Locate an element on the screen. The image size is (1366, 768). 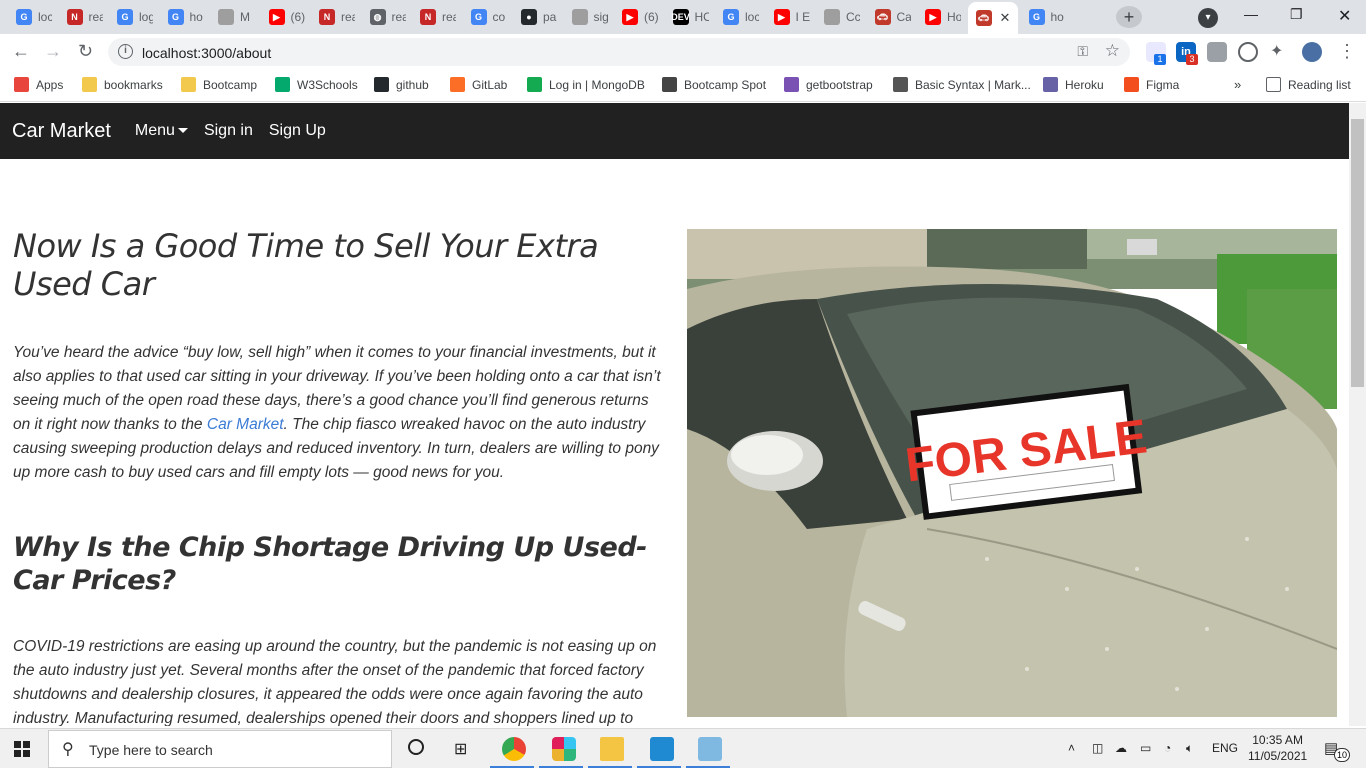
task-view-icon: ⊞ is located at coordinates (460, 749).